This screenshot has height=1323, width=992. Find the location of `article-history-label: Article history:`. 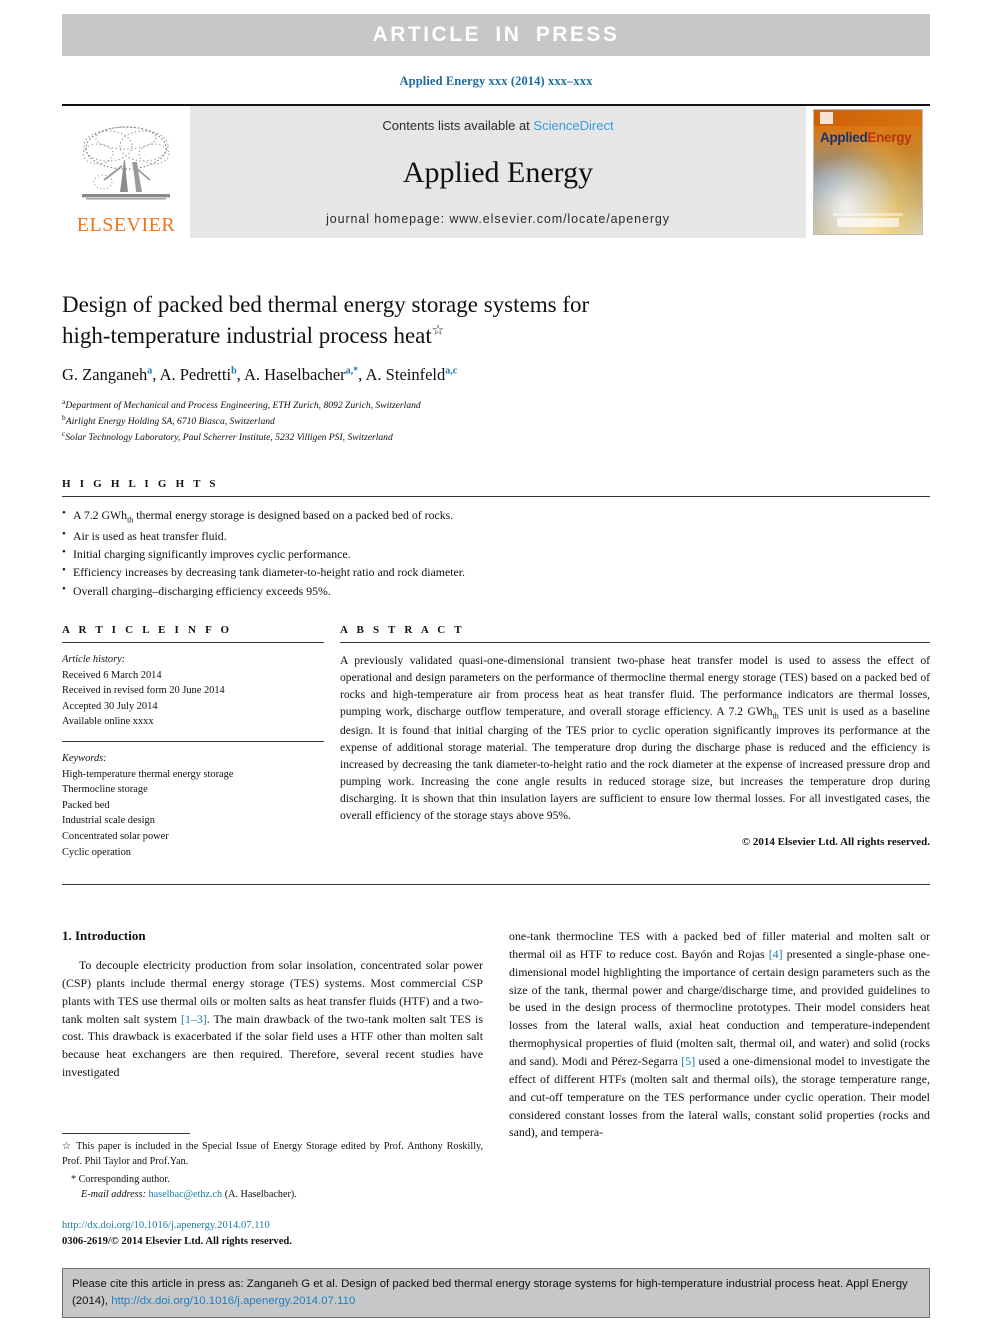

article-history-label: Article history: is located at coordinates (94, 659).